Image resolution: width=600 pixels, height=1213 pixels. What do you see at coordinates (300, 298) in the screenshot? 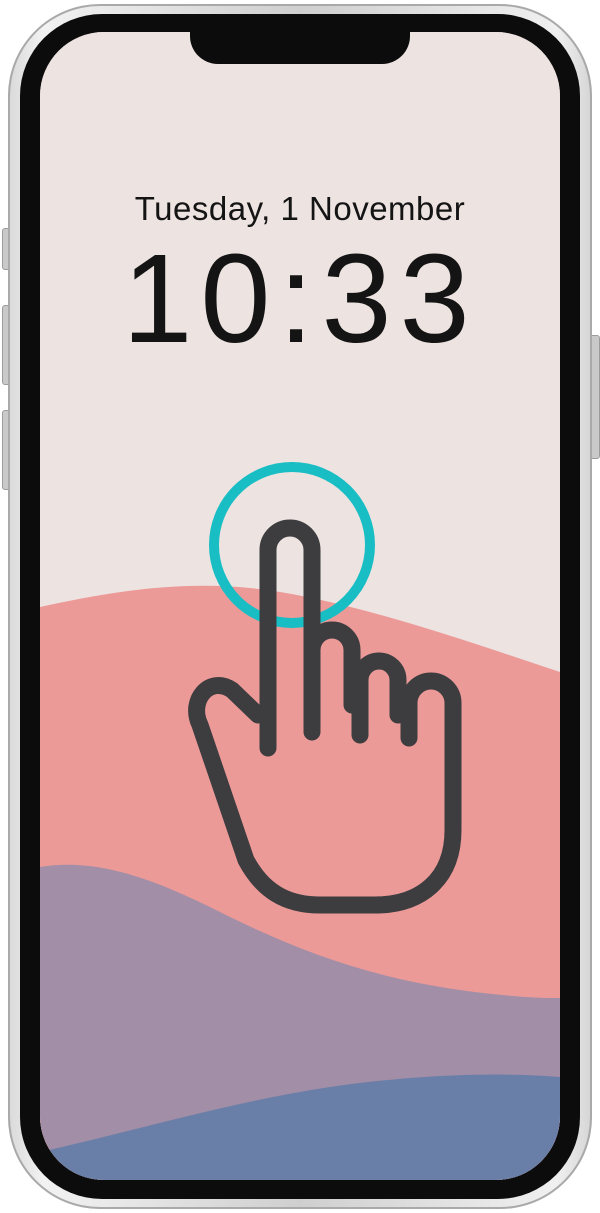
I see `lock-screen-time: 10:33` at bounding box center [300, 298].